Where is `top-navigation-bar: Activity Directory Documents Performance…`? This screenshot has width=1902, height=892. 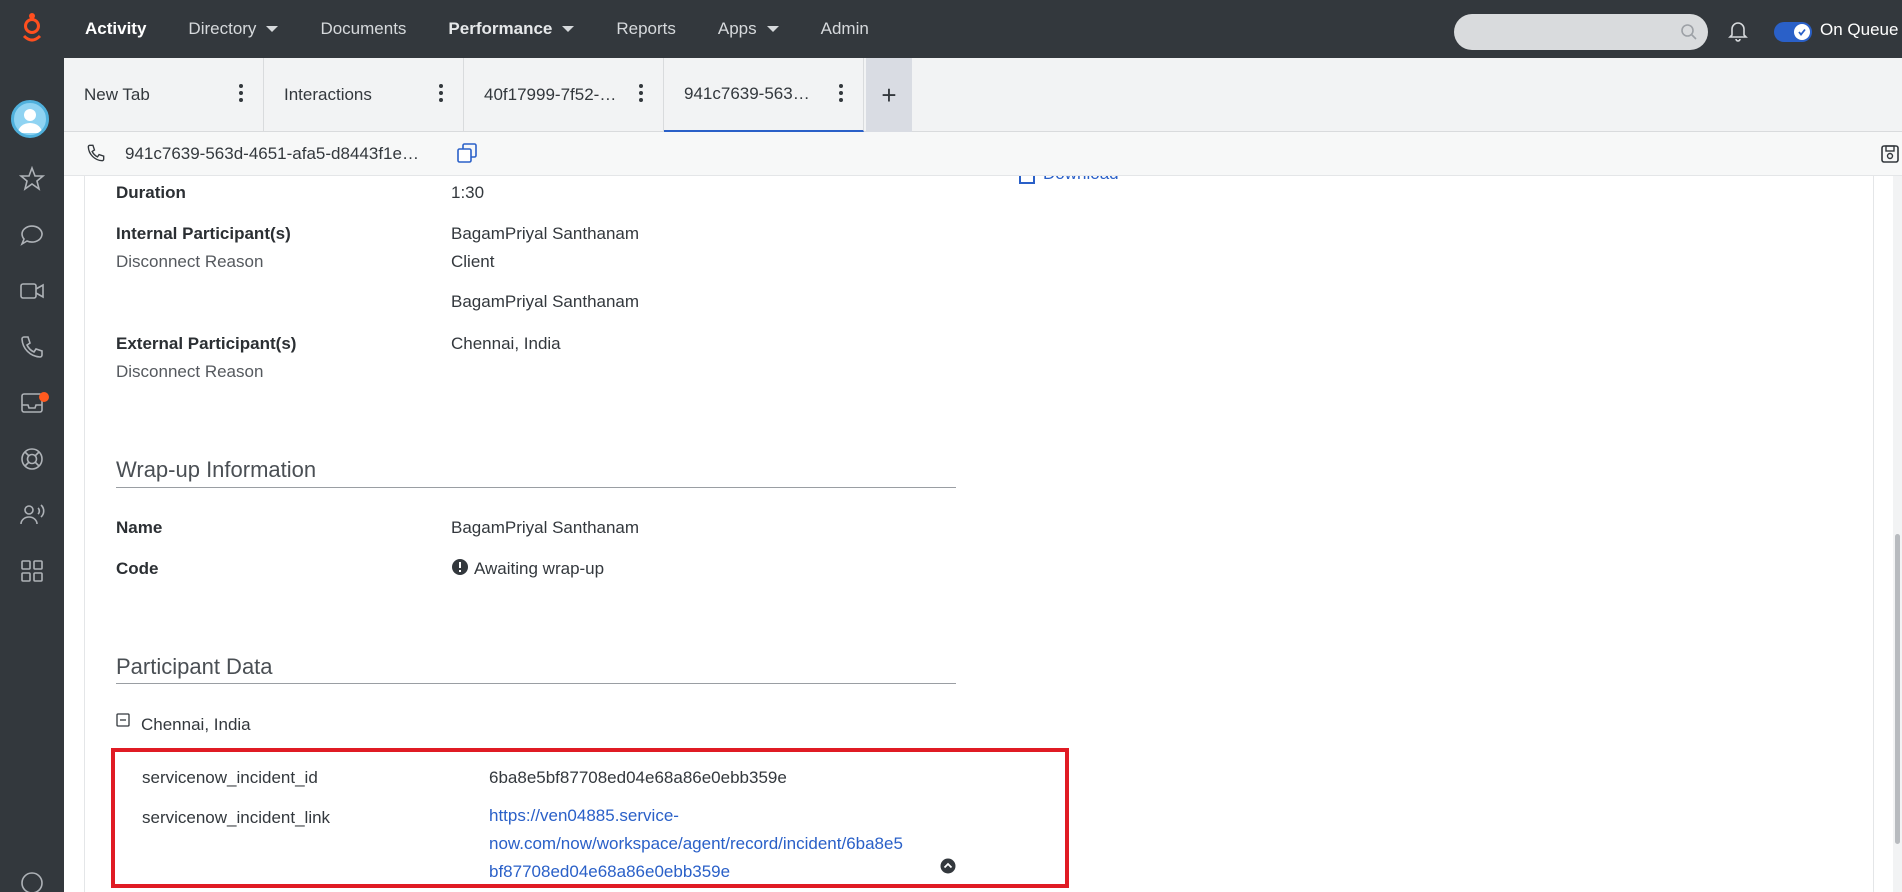 top-navigation-bar: Activity Directory Documents Performance… is located at coordinates (951, 29).